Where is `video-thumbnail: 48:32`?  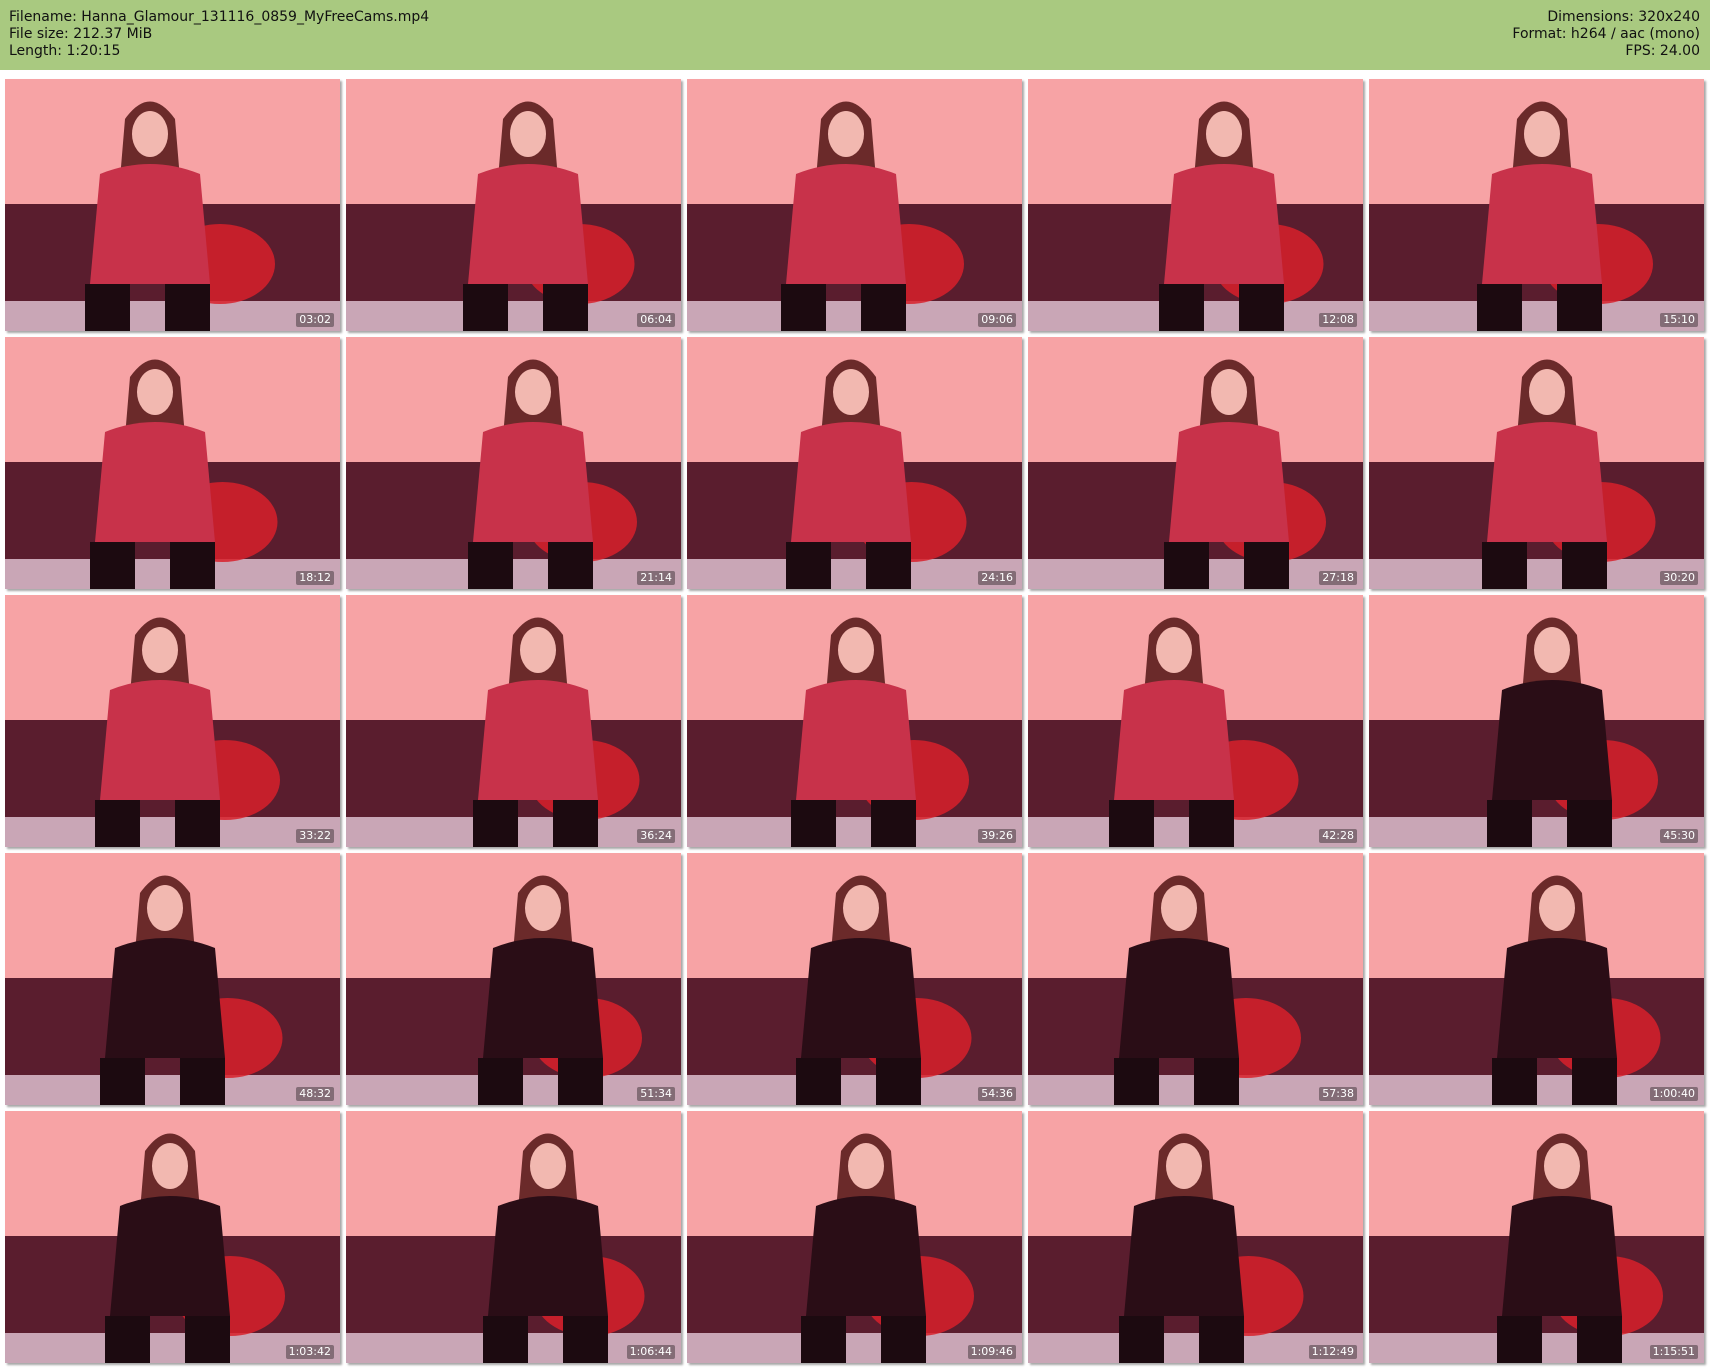 video-thumbnail: 48:32 is located at coordinates (172, 979).